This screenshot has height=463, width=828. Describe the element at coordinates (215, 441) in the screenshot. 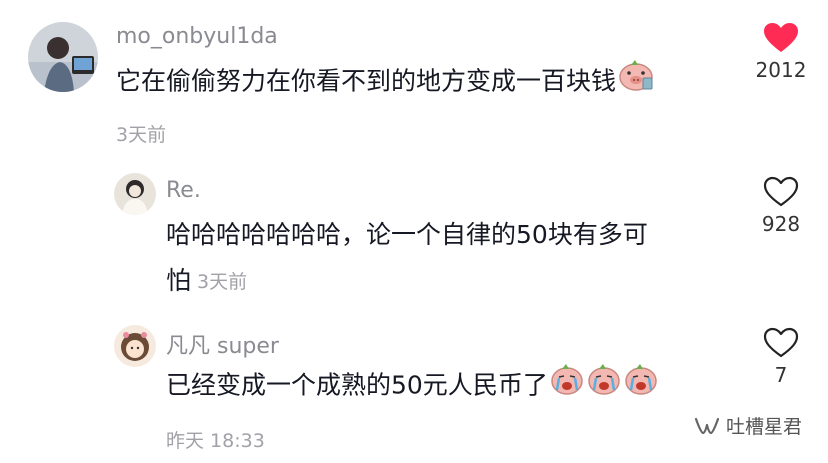

I see `comment-time: 昨天 18:33` at that location.